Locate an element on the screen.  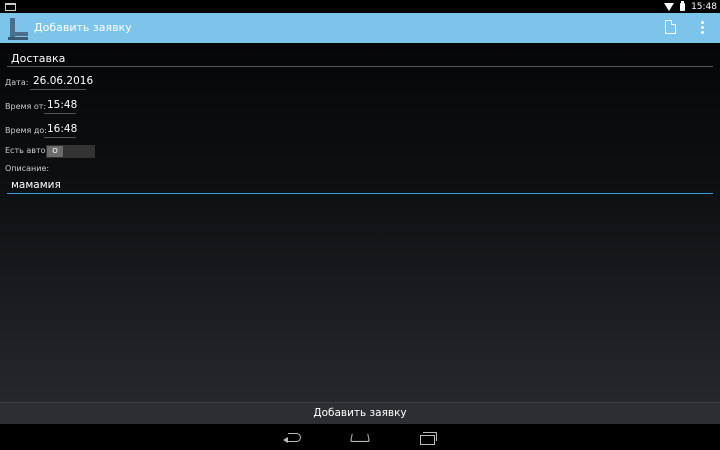
toggle-thumb: O is located at coordinates (55, 151).